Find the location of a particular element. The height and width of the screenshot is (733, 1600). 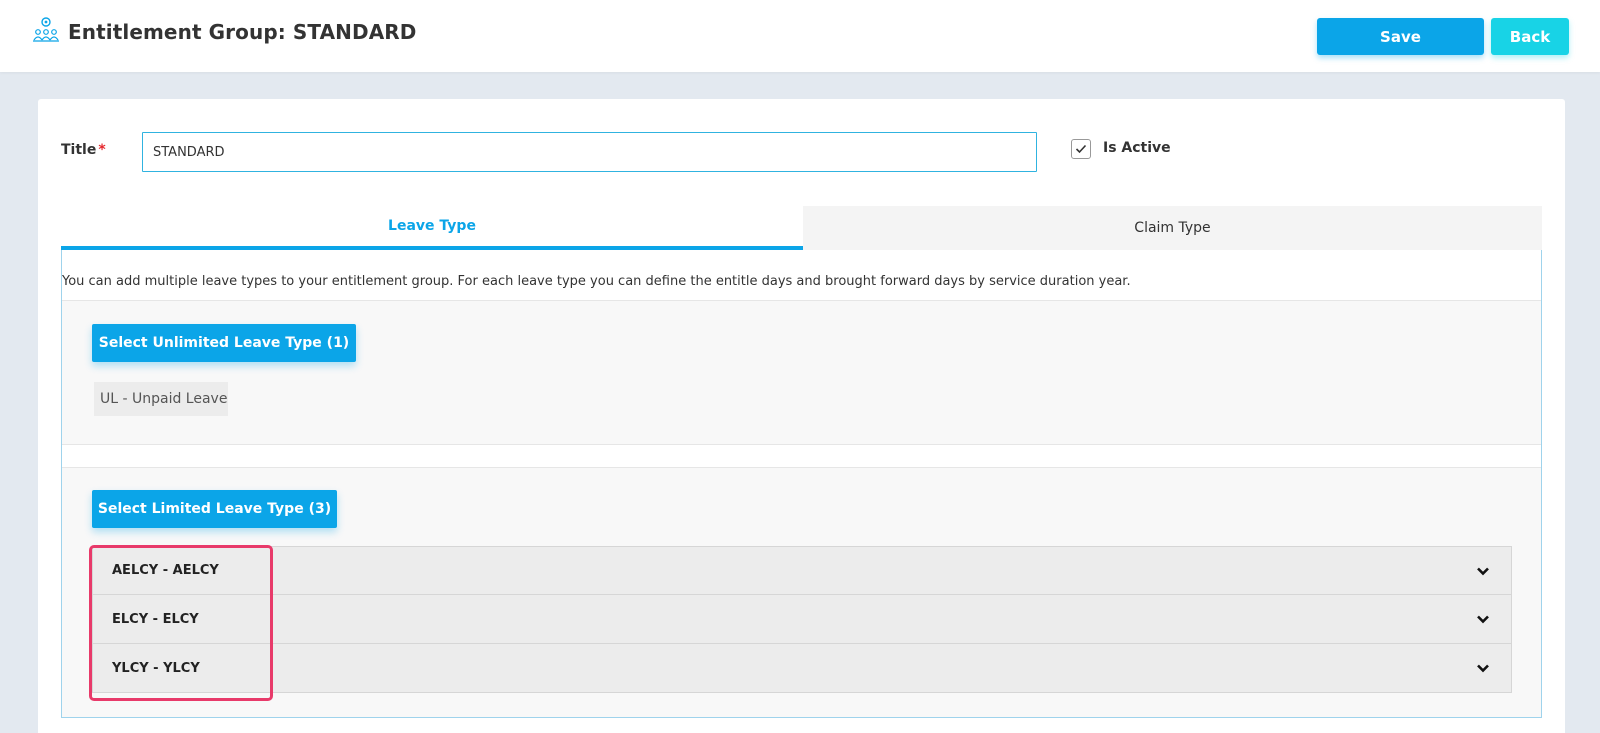

top-bar: Entitlement Group: STANDARD Save Back is located at coordinates (800, 36).